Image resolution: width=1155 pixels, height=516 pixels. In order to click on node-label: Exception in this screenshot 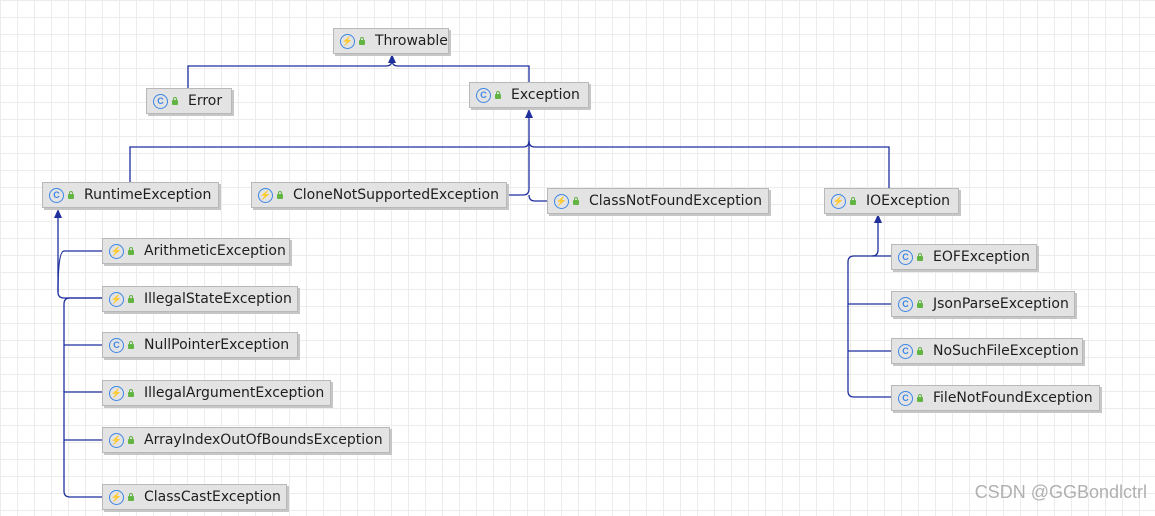, I will do `click(545, 95)`.